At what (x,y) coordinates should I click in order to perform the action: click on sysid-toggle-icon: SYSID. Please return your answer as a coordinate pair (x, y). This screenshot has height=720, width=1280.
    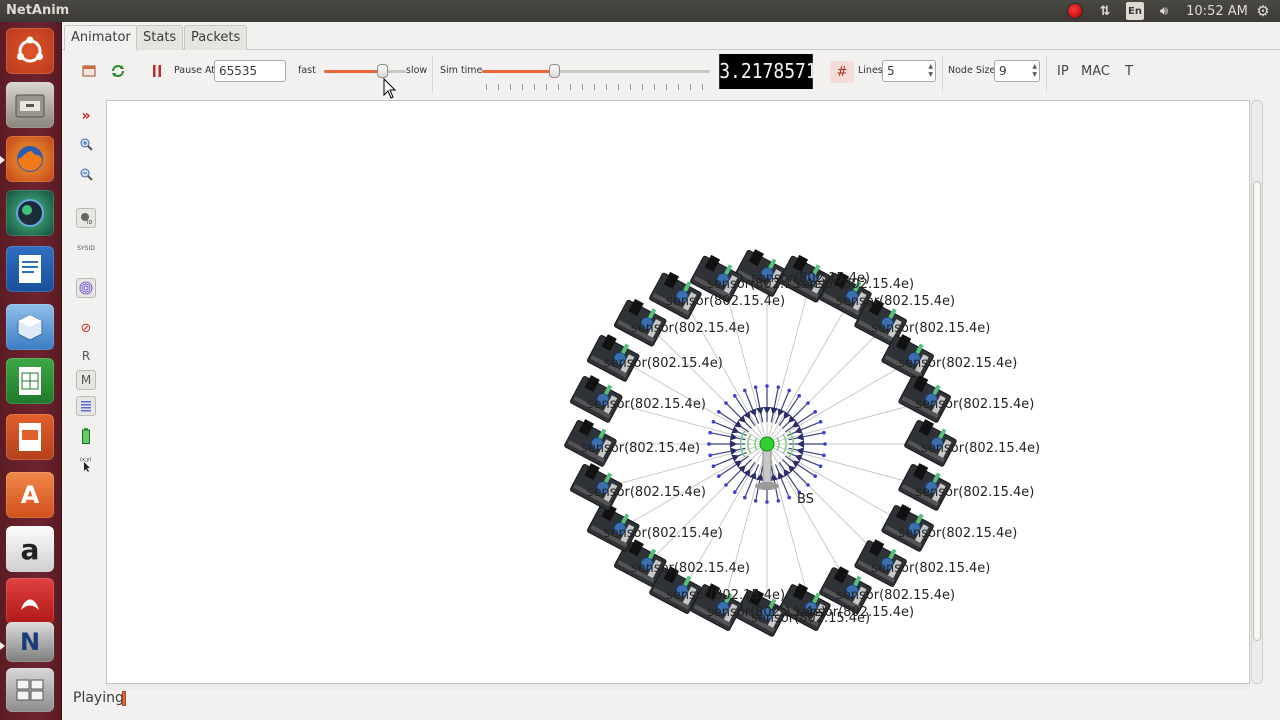
    Looking at the image, I should click on (86, 248).